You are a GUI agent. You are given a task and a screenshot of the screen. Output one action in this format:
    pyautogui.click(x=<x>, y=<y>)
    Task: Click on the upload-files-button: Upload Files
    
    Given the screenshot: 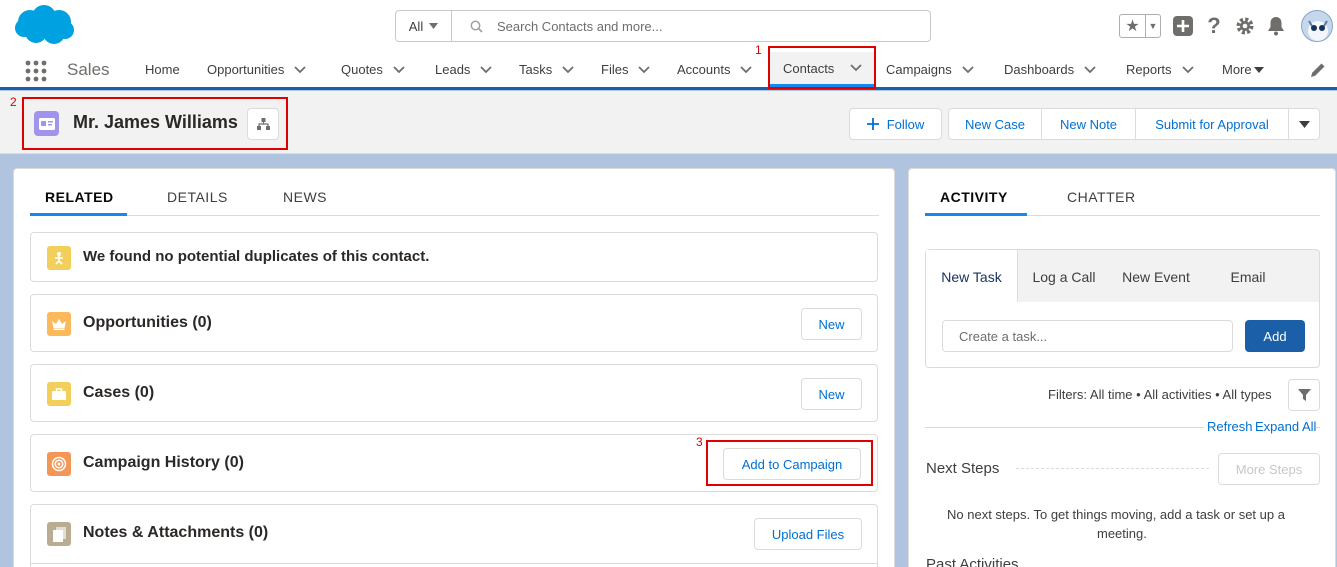 What is the action you would take?
    pyautogui.click(x=808, y=534)
    